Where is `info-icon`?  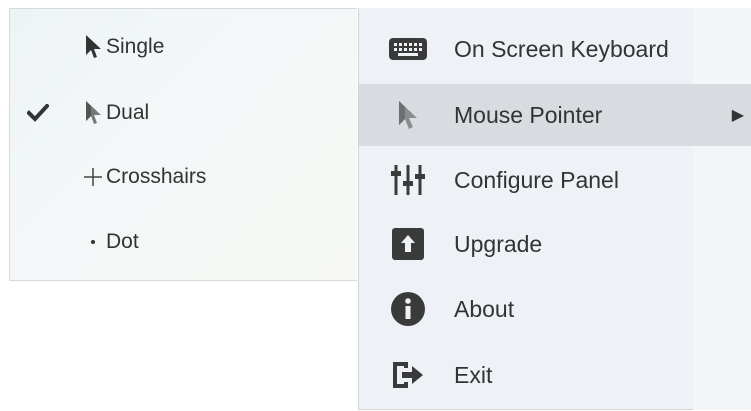
info-icon is located at coordinates (408, 309).